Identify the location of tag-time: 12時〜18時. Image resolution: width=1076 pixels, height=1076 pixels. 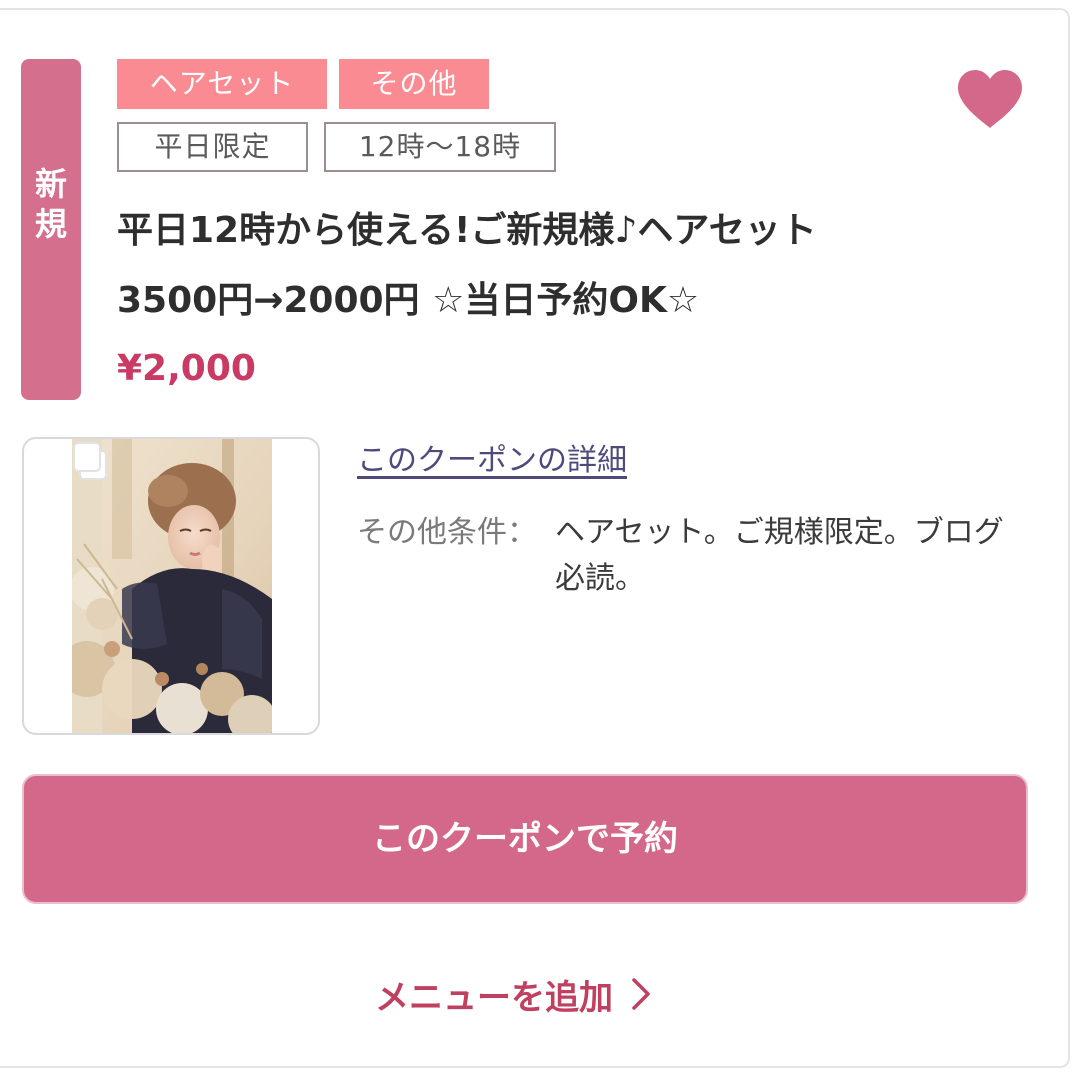
(440, 147).